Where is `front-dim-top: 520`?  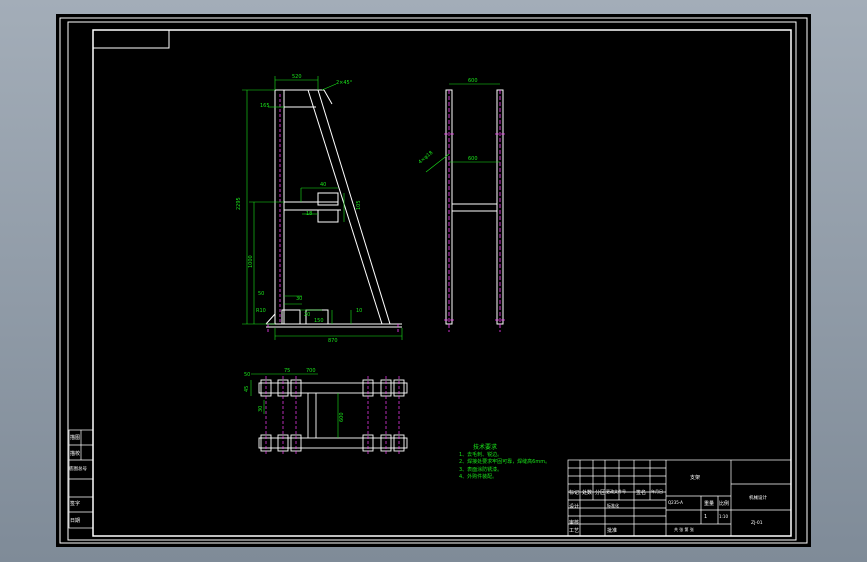
front-dim-top: 520 is located at coordinates (297, 77).